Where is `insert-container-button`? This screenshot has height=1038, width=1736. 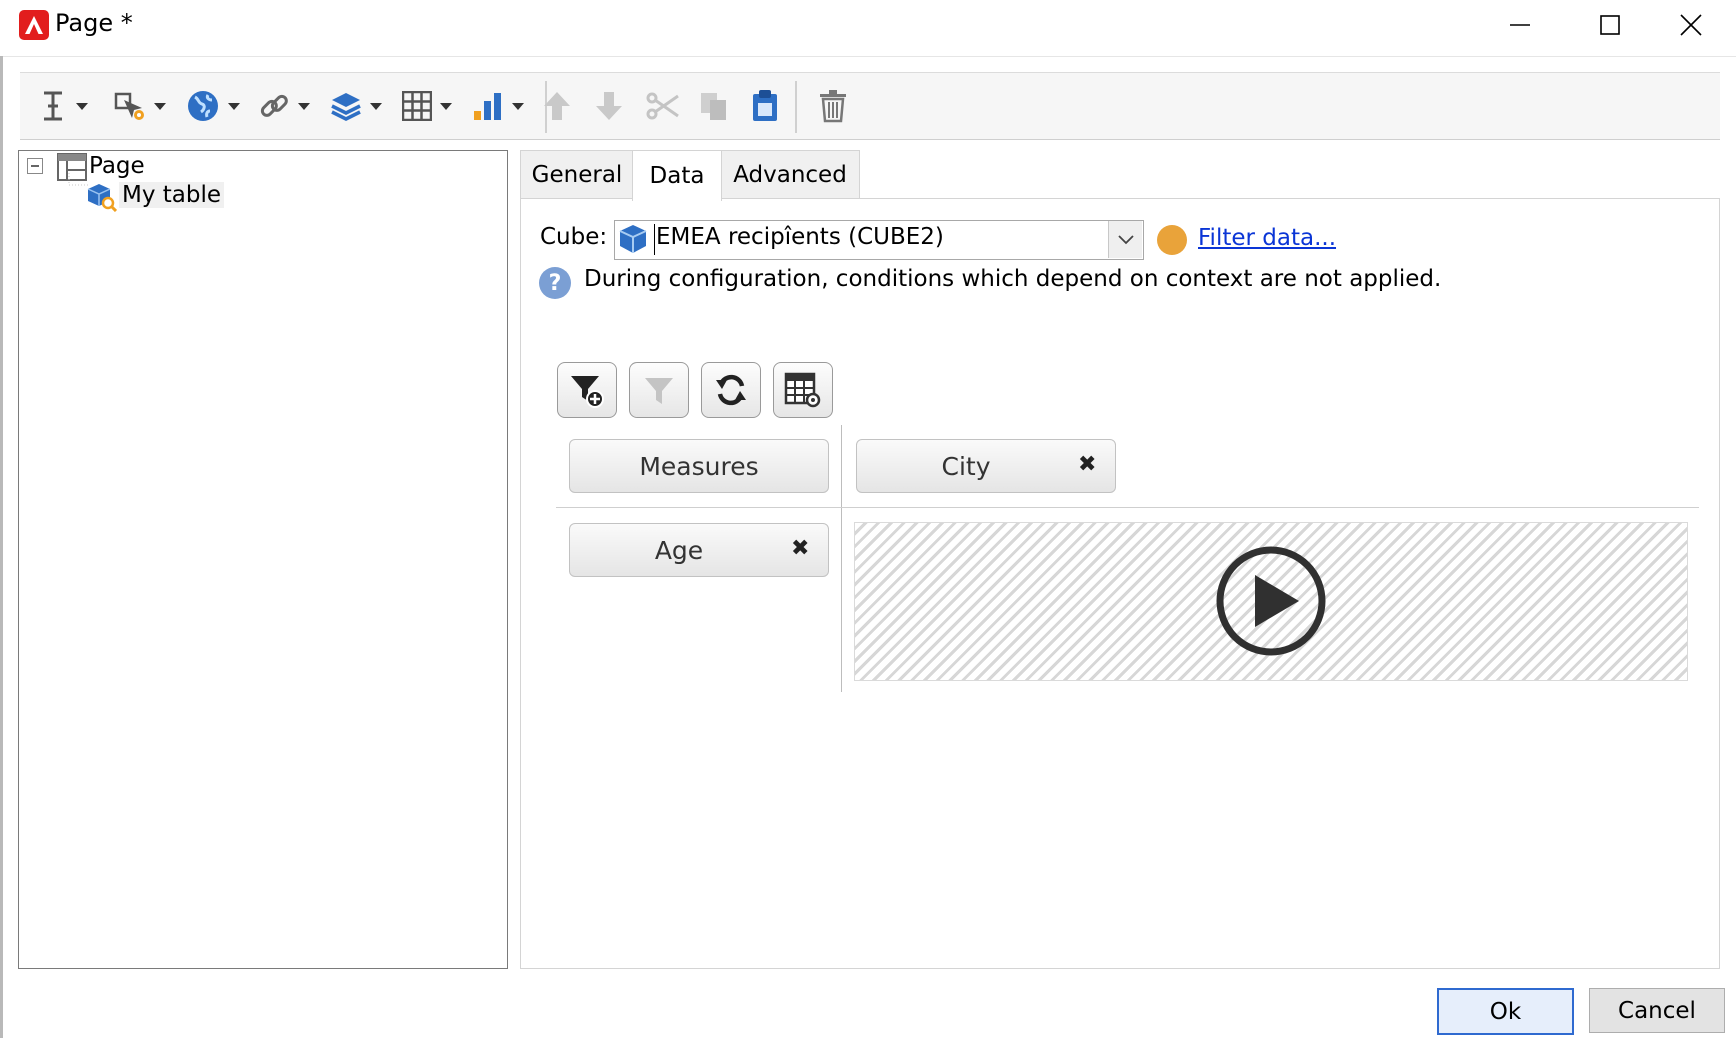
insert-container-button is located at coordinates (356, 106).